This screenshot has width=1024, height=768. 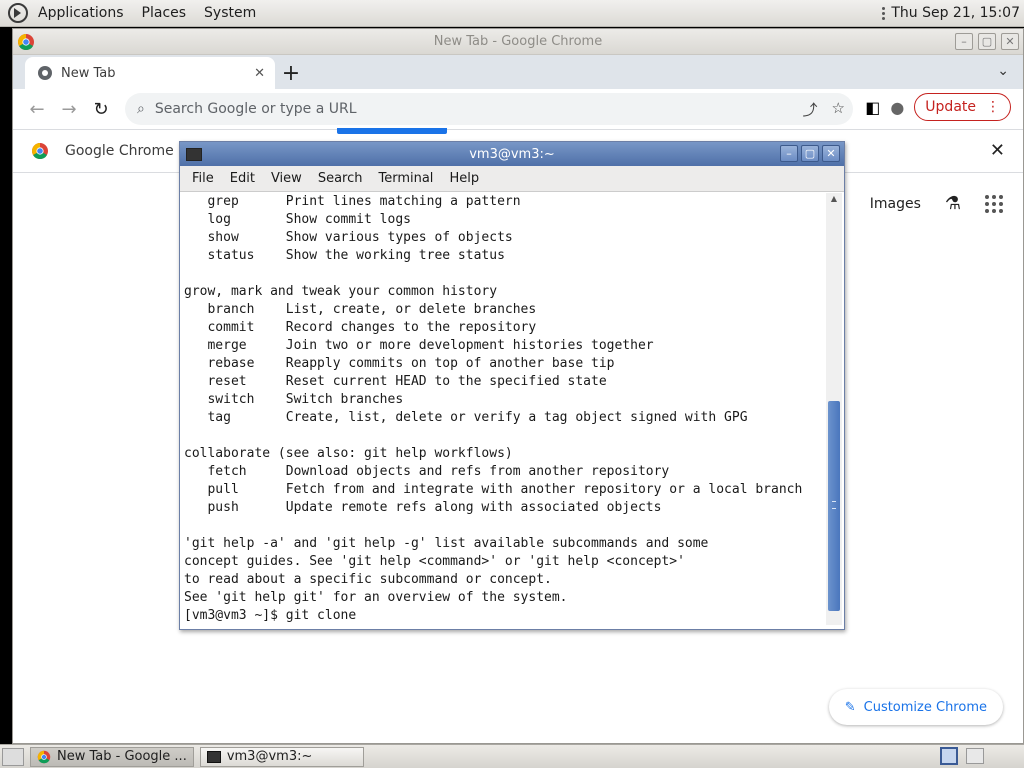 I want to click on minimize-button: –, so click(x=964, y=41).